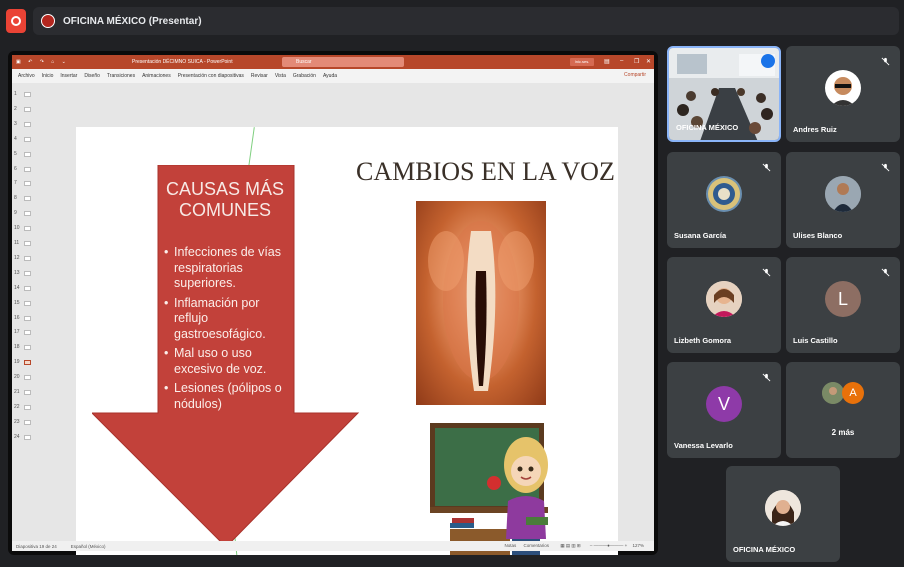 The image size is (904, 567). Describe the element at coordinates (27, 213) in the screenshot. I see `slide-thumbnail: 9` at that location.